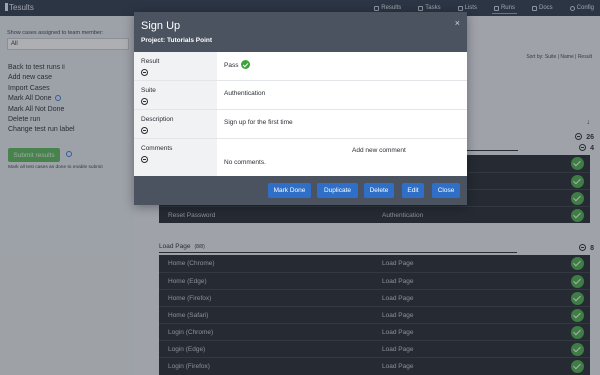 This screenshot has width=600, height=375. What do you see at coordinates (245, 162) in the screenshot?
I see `comments-value: No comments.` at bounding box center [245, 162].